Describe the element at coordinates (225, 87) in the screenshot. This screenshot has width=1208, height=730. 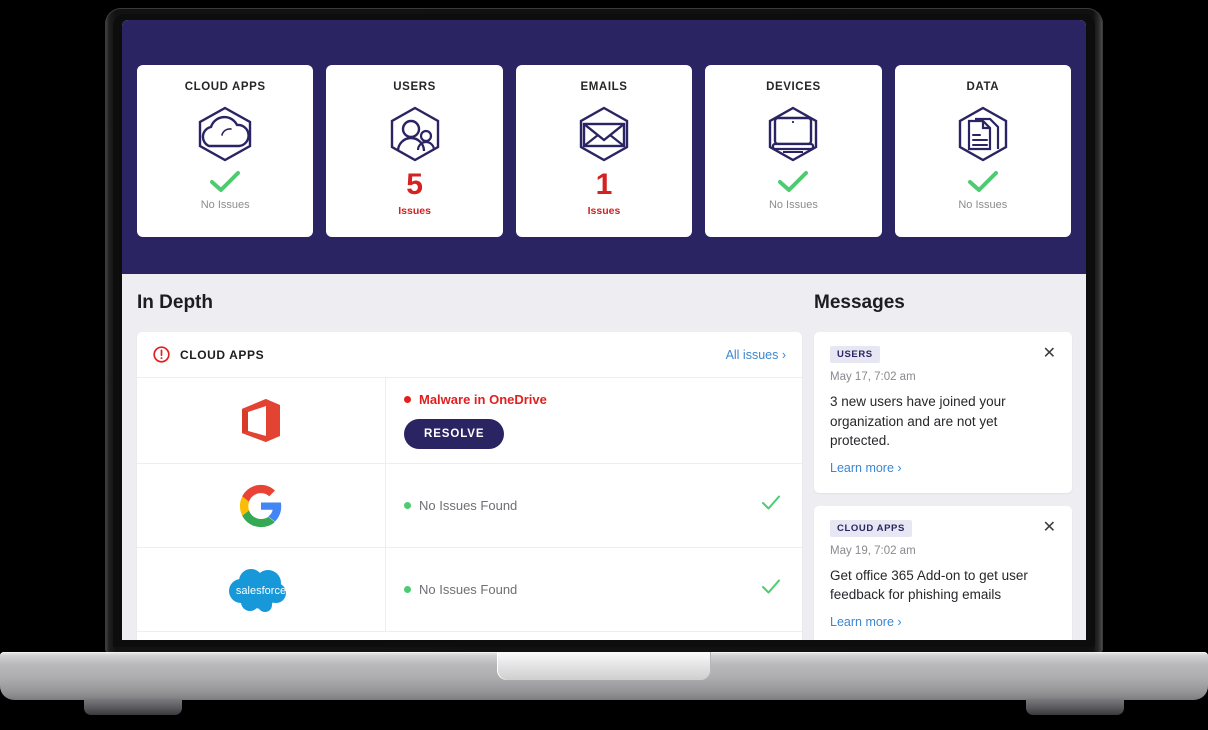
I see `stat-card-title: CLOUD APPS` at that location.